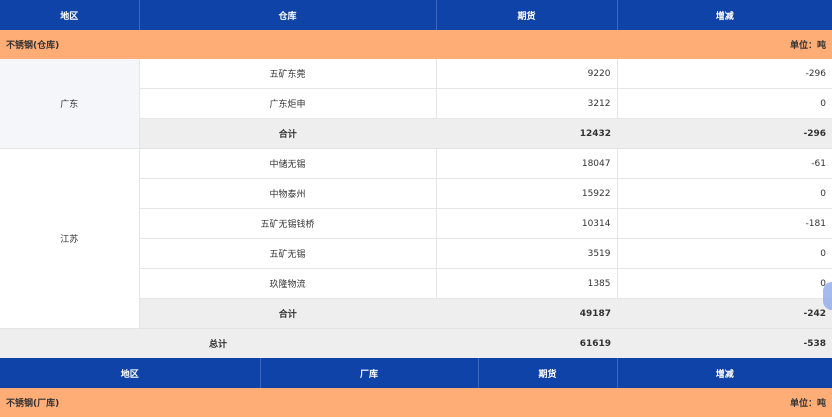 The image size is (832, 419). What do you see at coordinates (288, 163) in the screenshot?
I see `warehouse-name: 中储无锡` at bounding box center [288, 163].